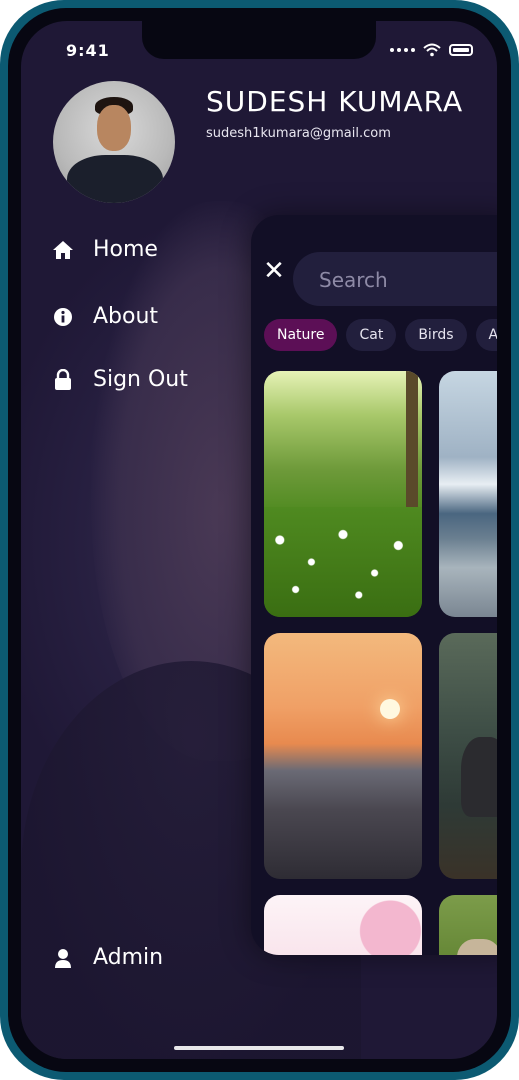 This screenshot has width=519, height=1080. Describe the element at coordinates (259, 1048) in the screenshot. I see `home-indicator` at that location.